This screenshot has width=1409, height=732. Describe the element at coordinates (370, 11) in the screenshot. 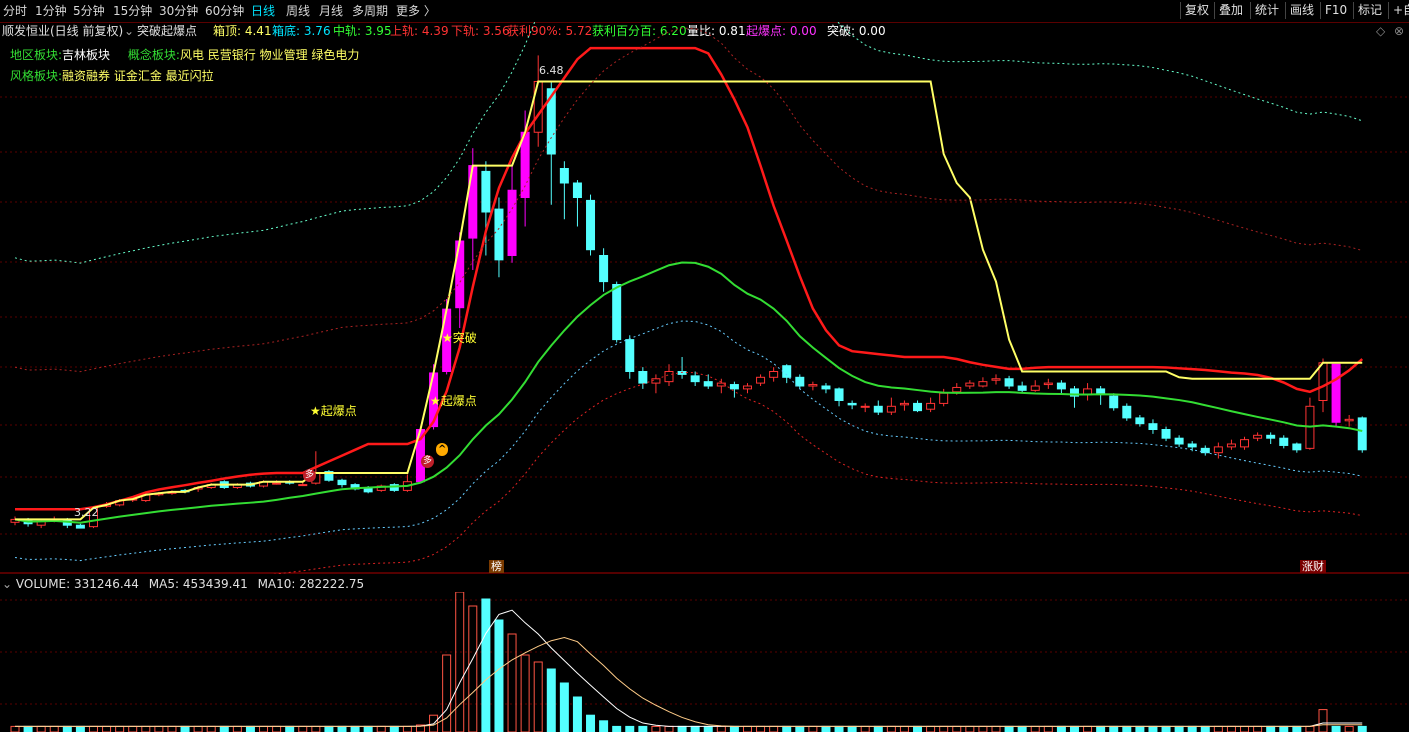

I see `tab-multi-period: 多周期` at that location.